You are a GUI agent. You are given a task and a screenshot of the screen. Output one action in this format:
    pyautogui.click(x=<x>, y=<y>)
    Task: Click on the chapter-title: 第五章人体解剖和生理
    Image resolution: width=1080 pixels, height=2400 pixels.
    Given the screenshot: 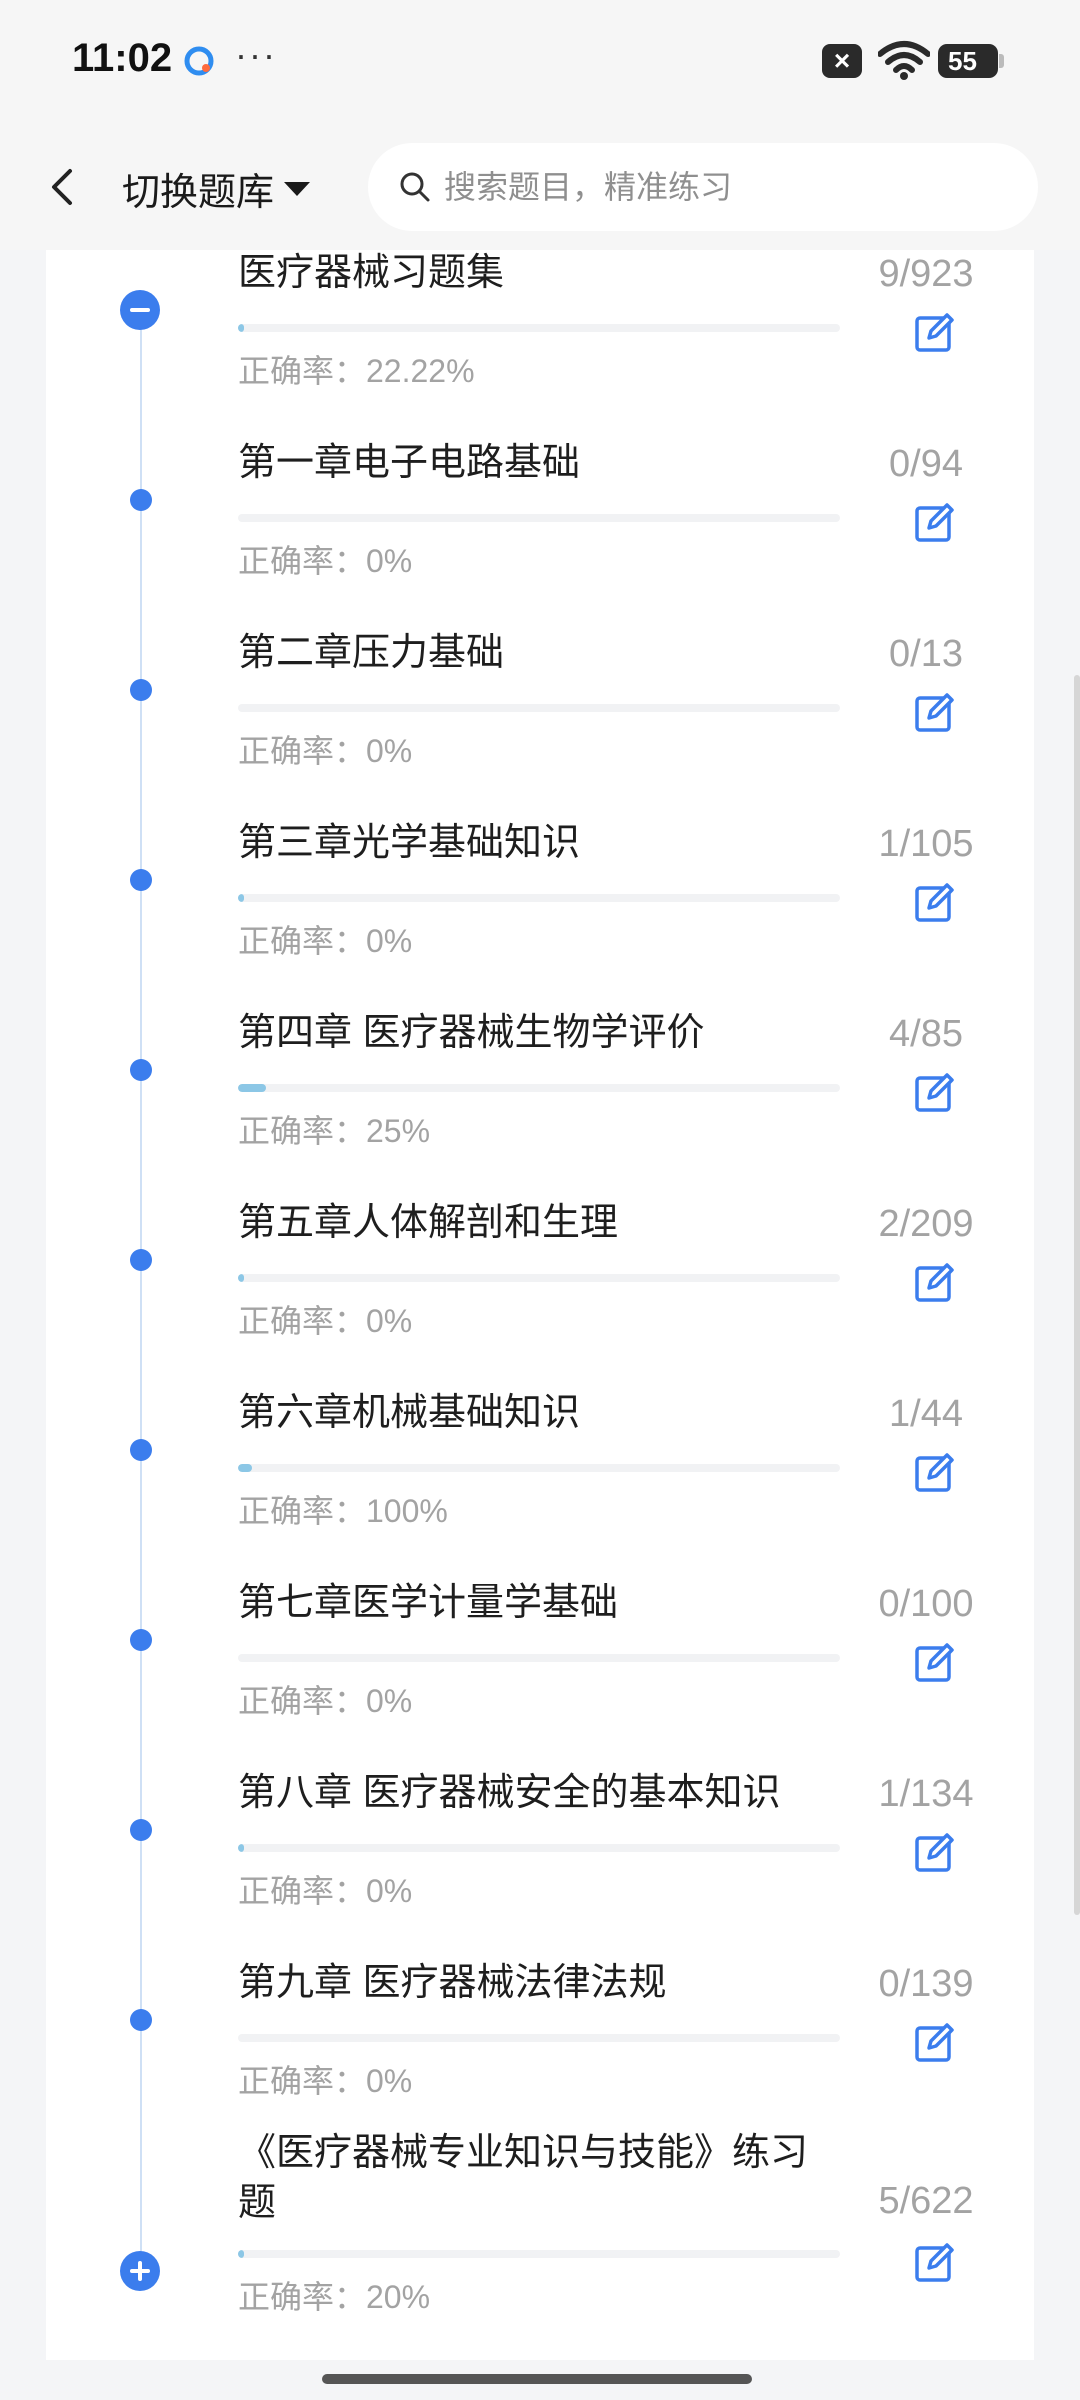 What is the action you would take?
    pyautogui.click(x=428, y=1223)
    